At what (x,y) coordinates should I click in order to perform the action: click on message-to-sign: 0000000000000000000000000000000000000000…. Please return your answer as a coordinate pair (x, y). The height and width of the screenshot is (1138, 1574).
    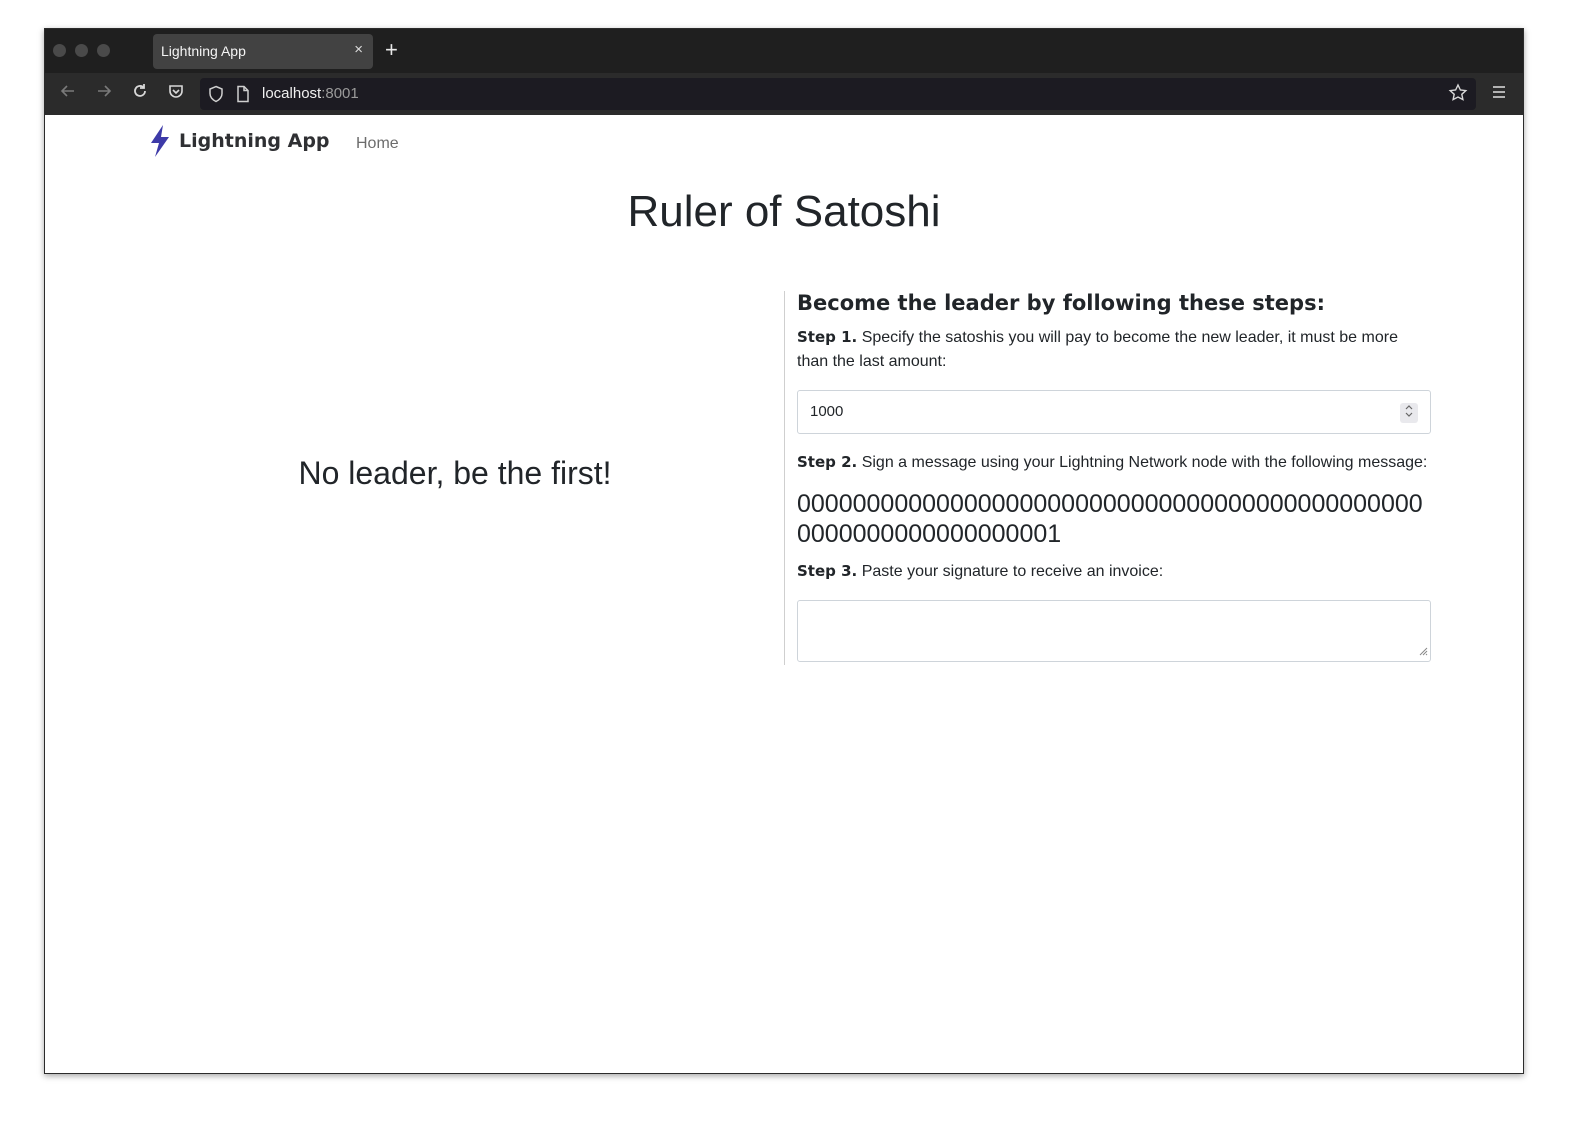
    Looking at the image, I should click on (1110, 519).